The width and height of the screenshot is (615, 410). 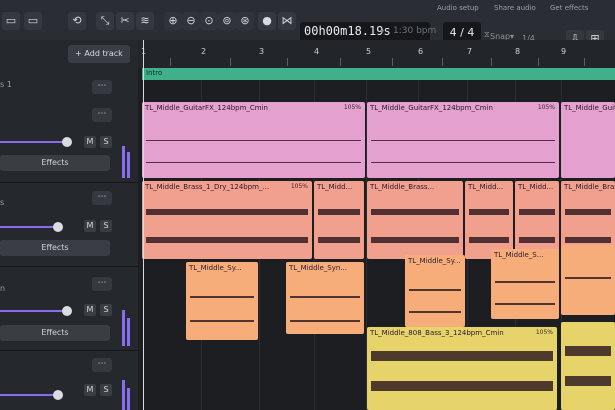 I want to click on track-name: s, so click(x=2, y=202).